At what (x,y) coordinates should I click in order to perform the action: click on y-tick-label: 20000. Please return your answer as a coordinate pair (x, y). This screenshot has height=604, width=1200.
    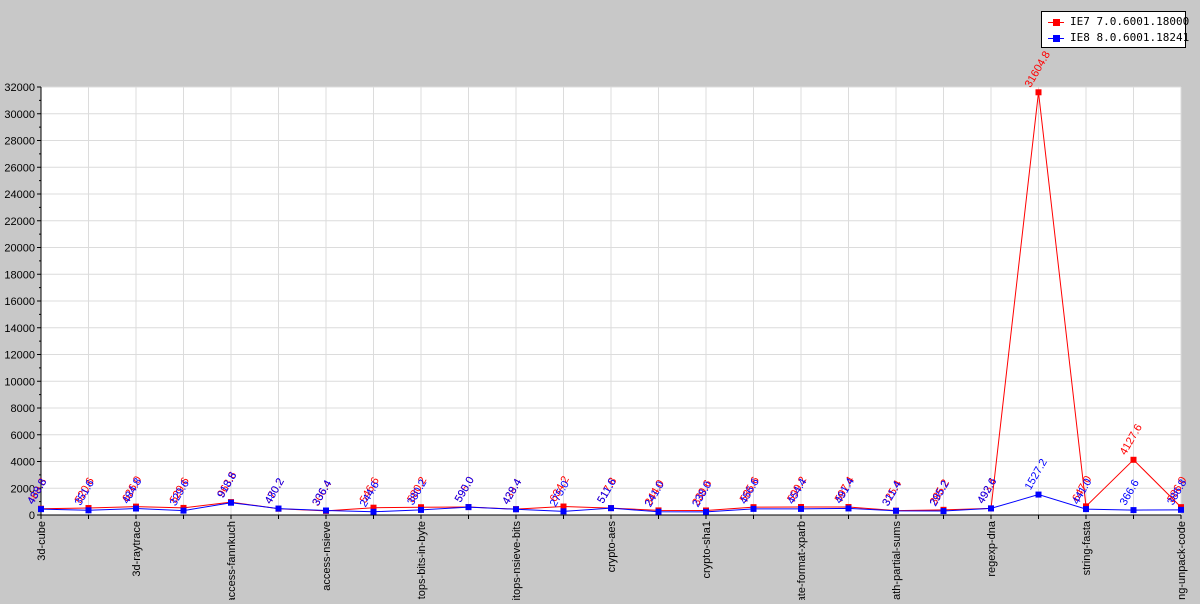
    Looking at the image, I should click on (19, 249).